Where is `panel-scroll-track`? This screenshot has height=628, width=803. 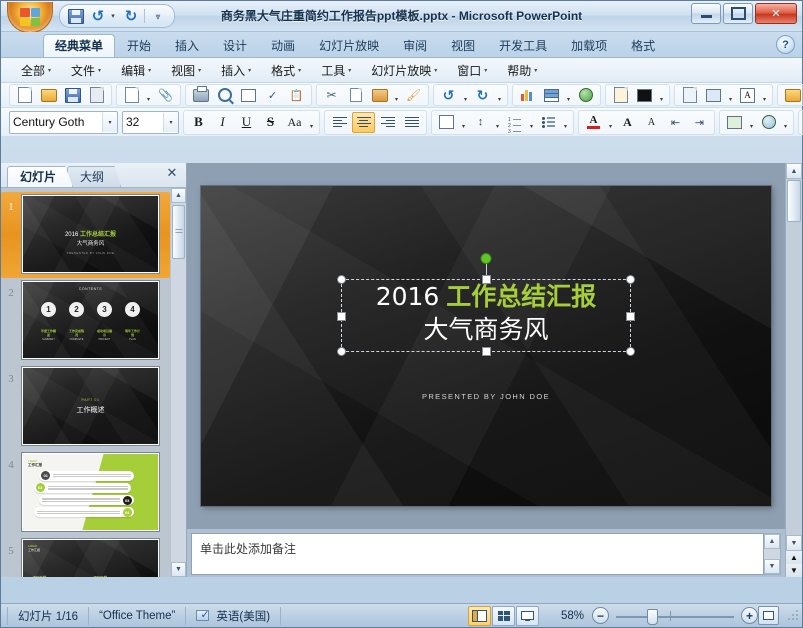 panel-scroll-track is located at coordinates (178, 382).